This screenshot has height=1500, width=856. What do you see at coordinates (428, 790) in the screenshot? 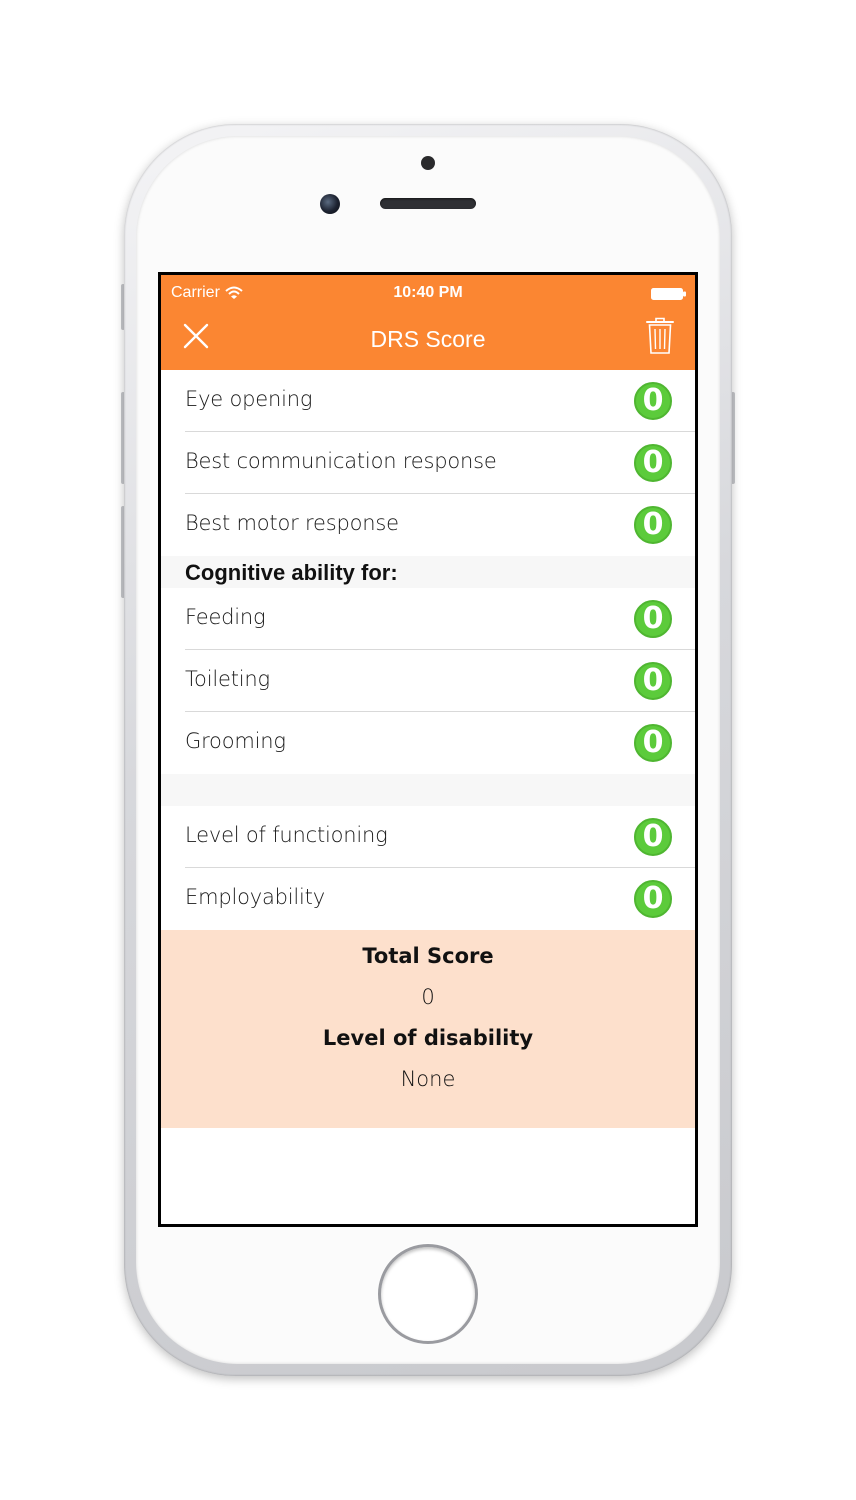
I see `section-spacer` at bounding box center [428, 790].